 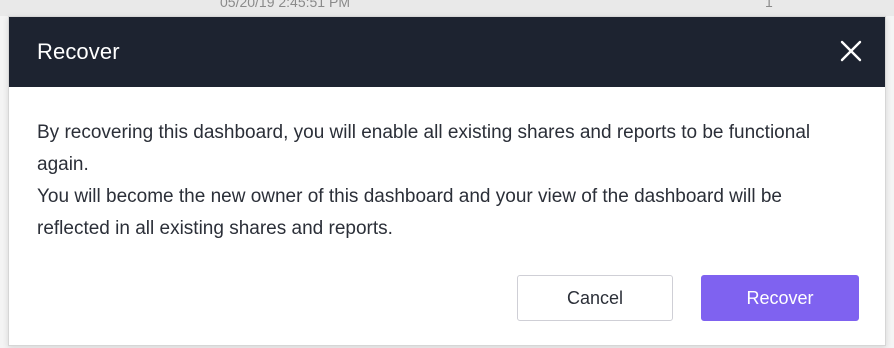 I want to click on background-count: 1, so click(x=769, y=5).